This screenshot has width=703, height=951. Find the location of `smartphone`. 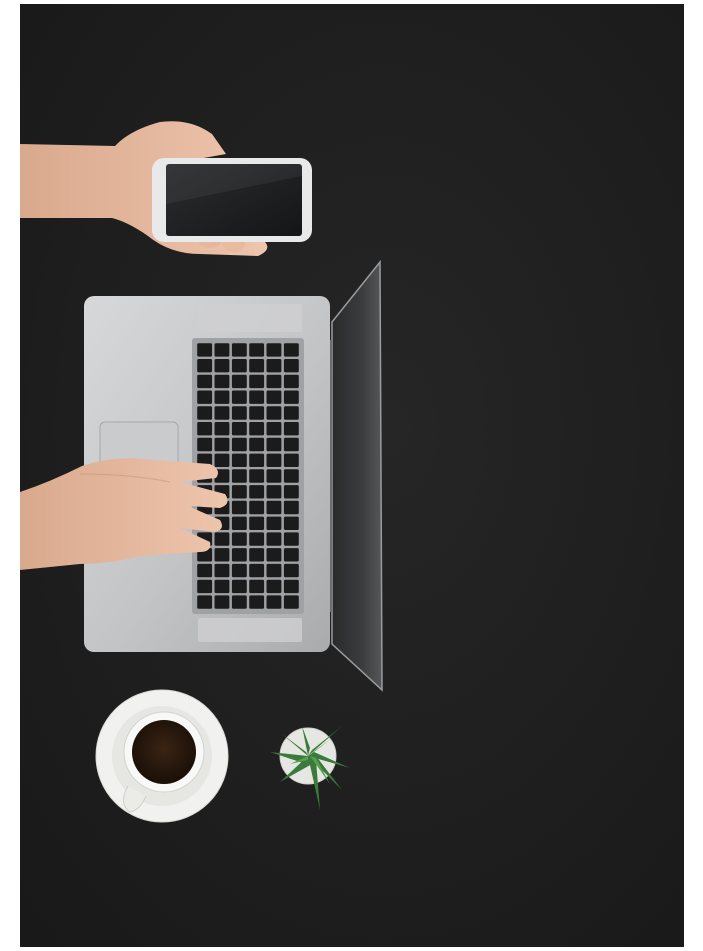

smartphone is located at coordinates (232, 200).